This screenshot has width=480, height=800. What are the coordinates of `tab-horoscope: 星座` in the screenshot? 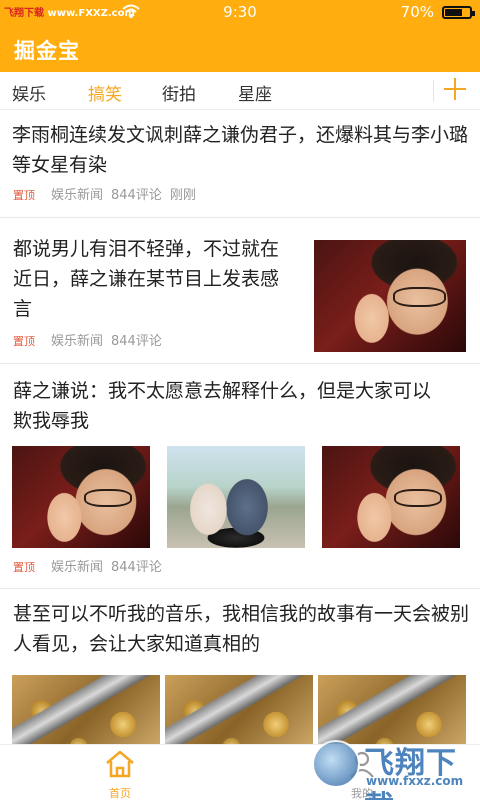 It's located at (255, 92).